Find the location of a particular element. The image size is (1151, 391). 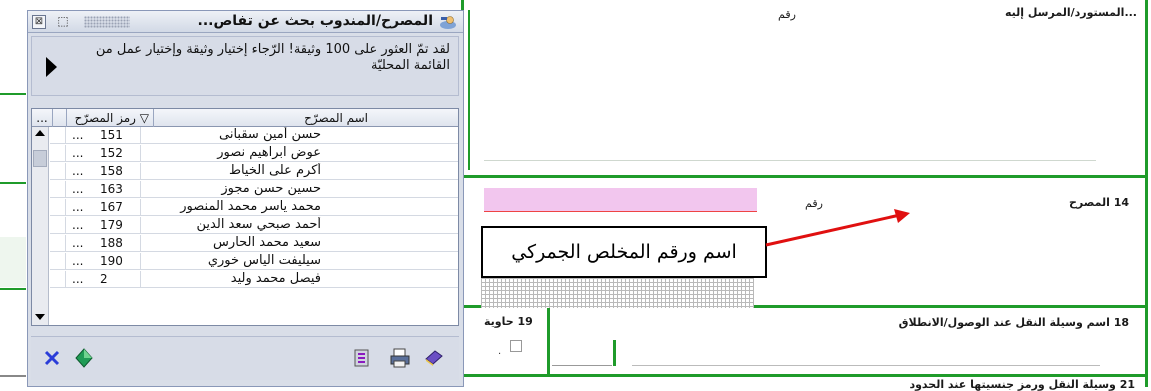

code-cell: ... 188 is located at coordinates (103, 243).